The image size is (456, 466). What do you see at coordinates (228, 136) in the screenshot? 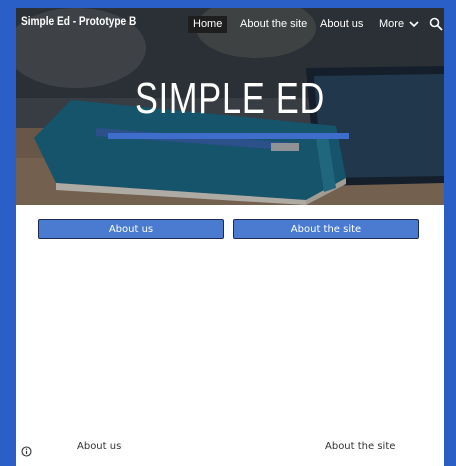
I see `hero-title-underline` at bounding box center [228, 136].